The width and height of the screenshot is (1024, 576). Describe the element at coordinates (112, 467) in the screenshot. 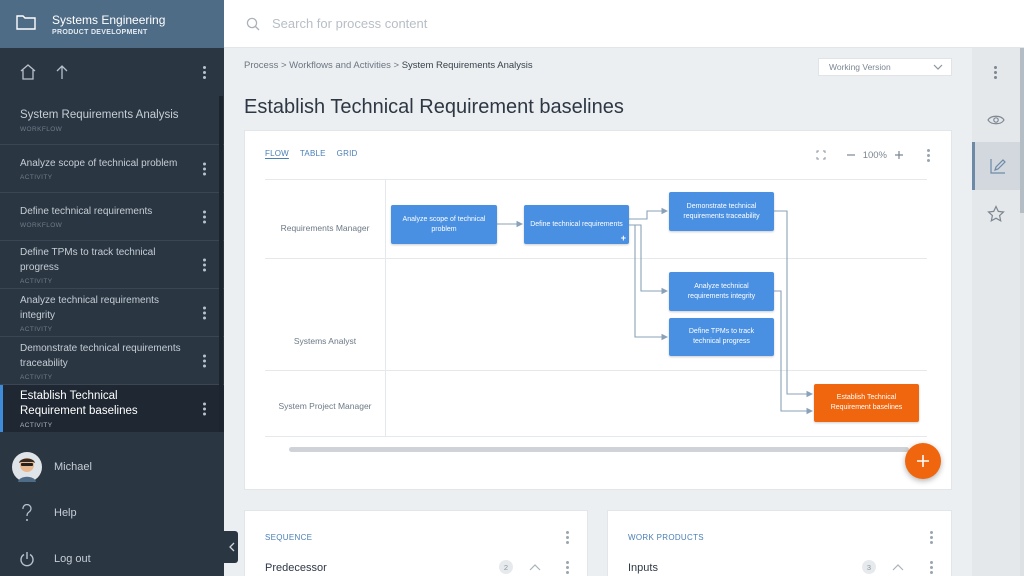

I see `user-profile: Michael` at that location.